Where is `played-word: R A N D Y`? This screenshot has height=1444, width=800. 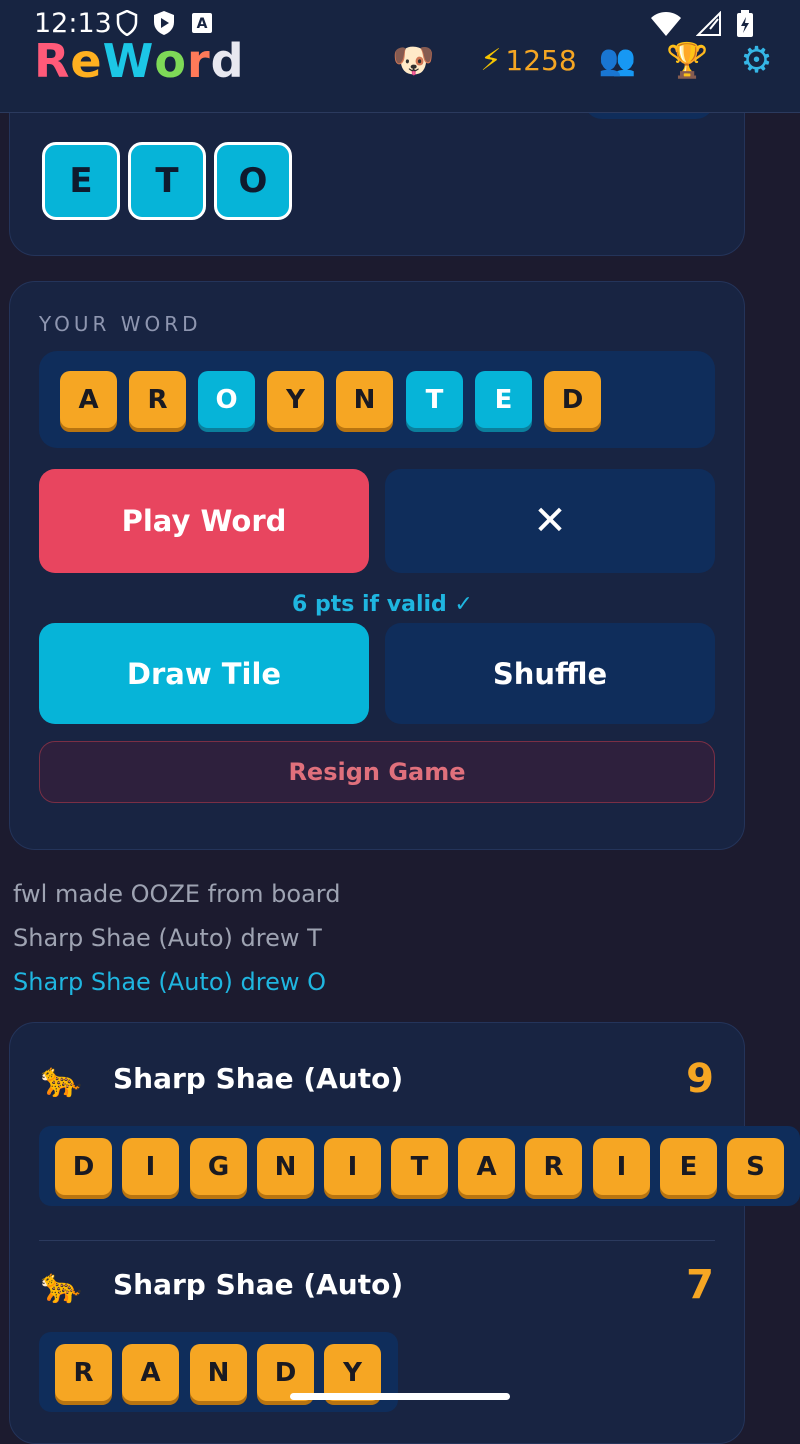
played-word: R A N D Y is located at coordinates (218, 1372).